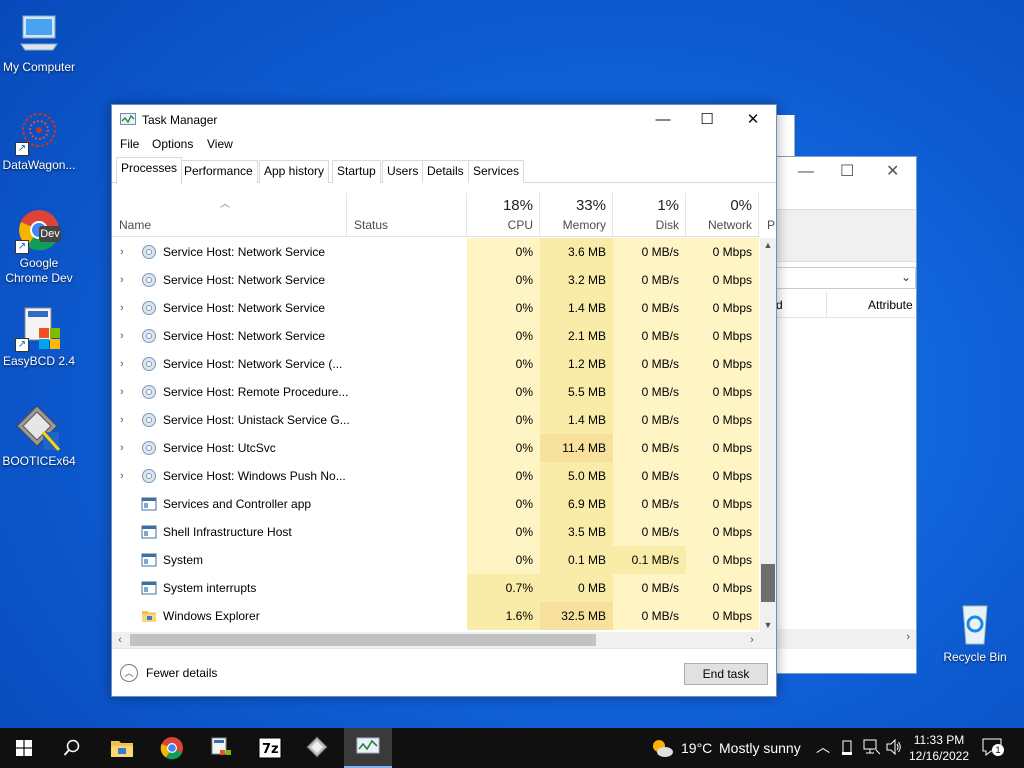 Image resolution: width=1024 pixels, height=768 pixels. What do you see at coordinates (649, 476) in the screenshot?
I see `process-disk-cell: 0 MB/s` at bounding box center [649, 476].